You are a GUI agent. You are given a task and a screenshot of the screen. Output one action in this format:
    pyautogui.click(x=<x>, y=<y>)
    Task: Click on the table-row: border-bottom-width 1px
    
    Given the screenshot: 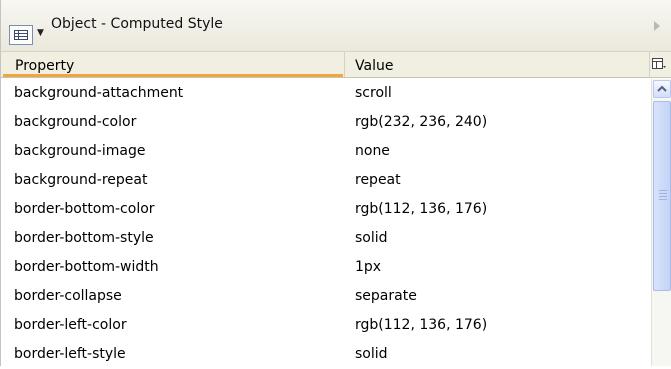 What is the action you would take?
    pyautogui.click(x=326, y=267)
    